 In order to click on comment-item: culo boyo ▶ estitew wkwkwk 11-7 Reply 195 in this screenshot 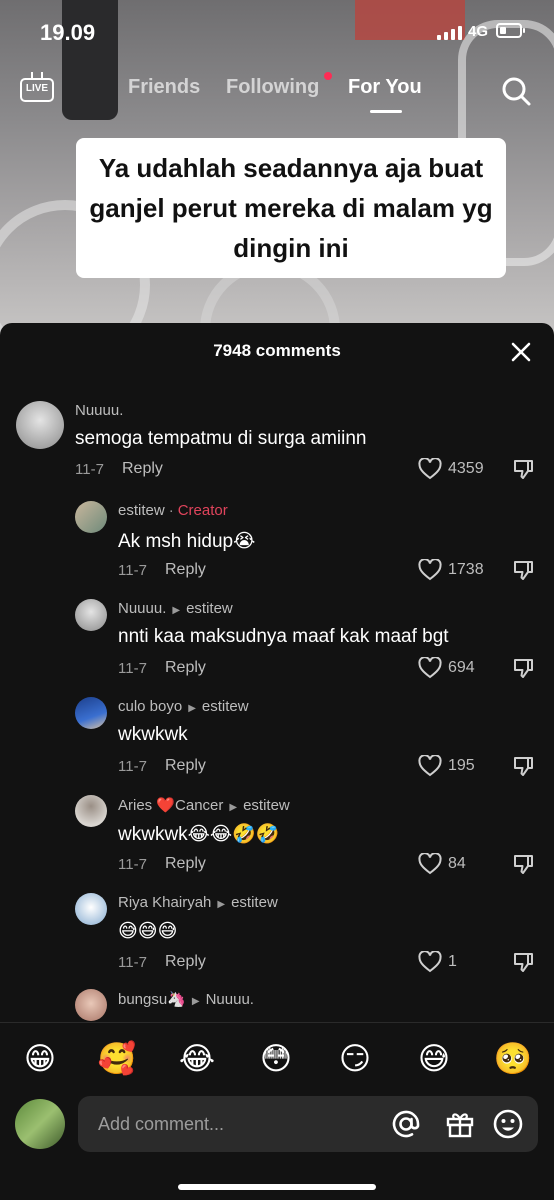, I will do `click(277, 743)`.